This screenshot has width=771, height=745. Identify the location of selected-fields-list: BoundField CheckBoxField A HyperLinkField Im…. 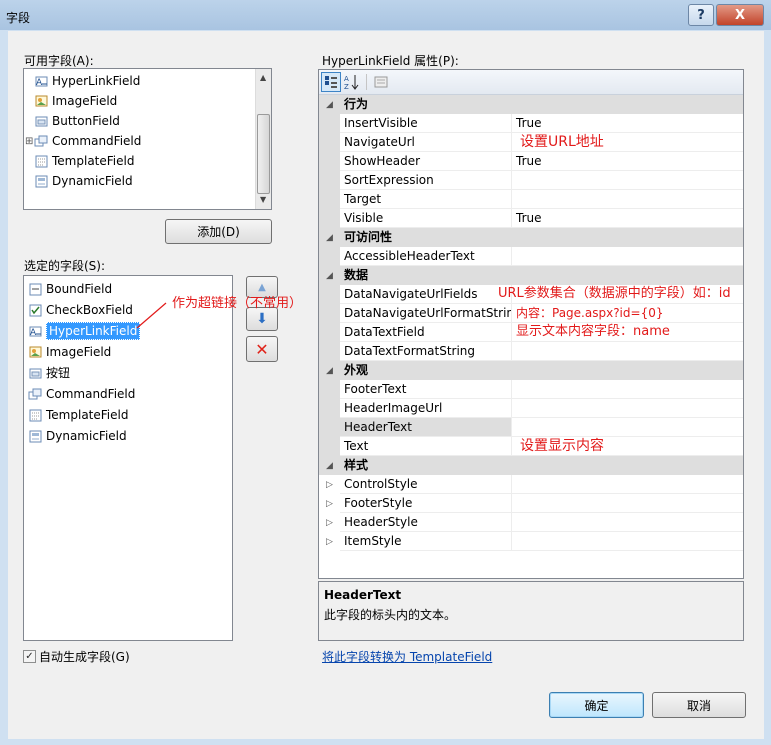
(128, 458).